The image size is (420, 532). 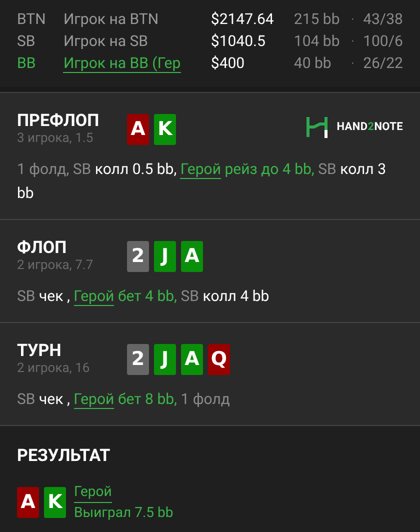 I want to click on logo-text: HAND2NOTE, so click(x=369, y=126).